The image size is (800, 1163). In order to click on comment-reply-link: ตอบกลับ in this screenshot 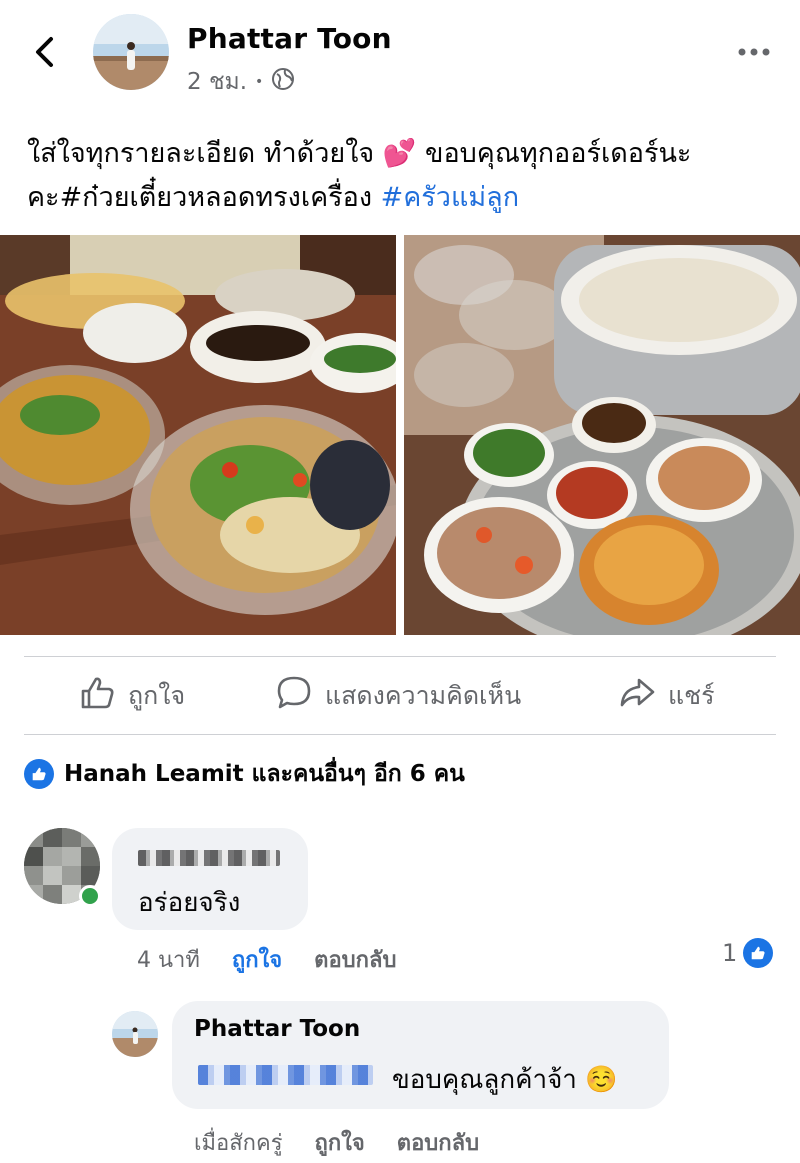, I will do `click(355, 959)`.